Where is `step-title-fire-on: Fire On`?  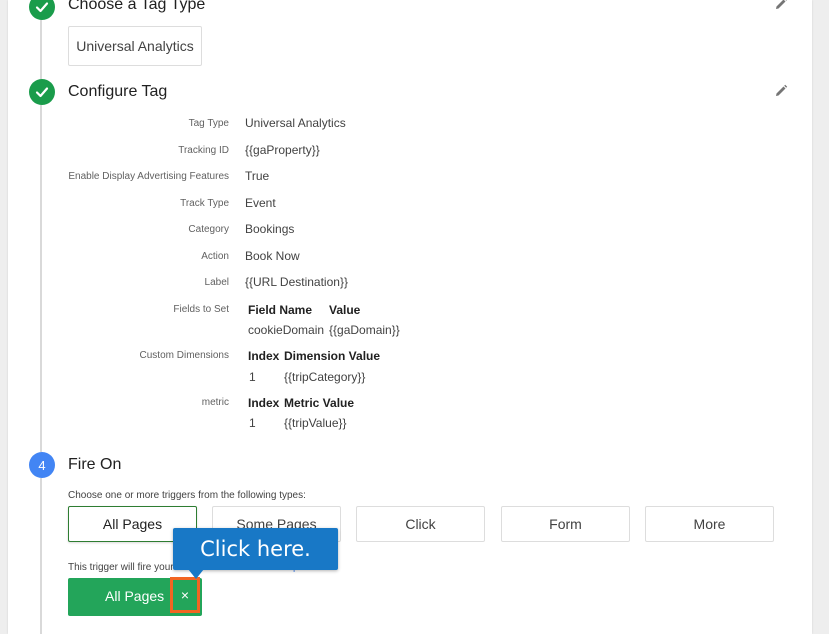 step-title-fire-on: Fire On is located at coordinates (95, 464).